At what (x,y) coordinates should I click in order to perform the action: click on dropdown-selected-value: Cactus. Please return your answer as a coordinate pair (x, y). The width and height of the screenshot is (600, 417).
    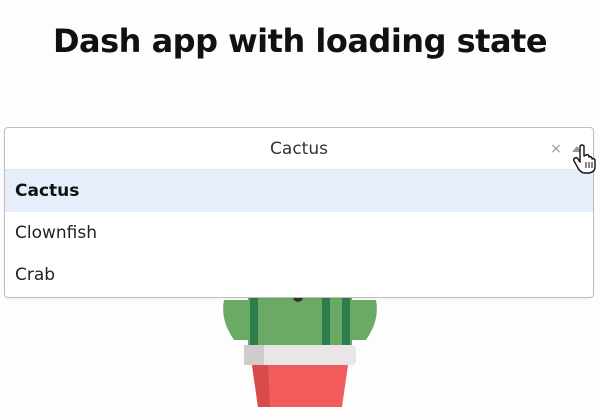
    Looking at the image, I should click on (299, 149).